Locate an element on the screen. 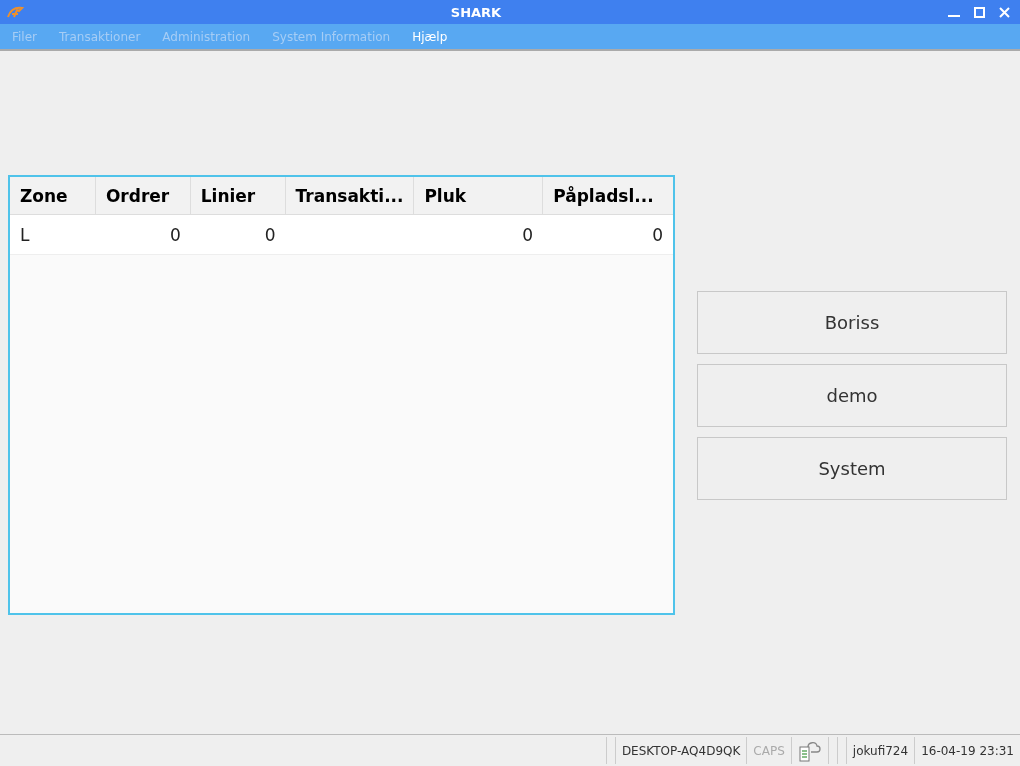 Image resolution: width=1020 pixels, height=766 pixels. column-header: Pluk is located at coordinates (479, 195).